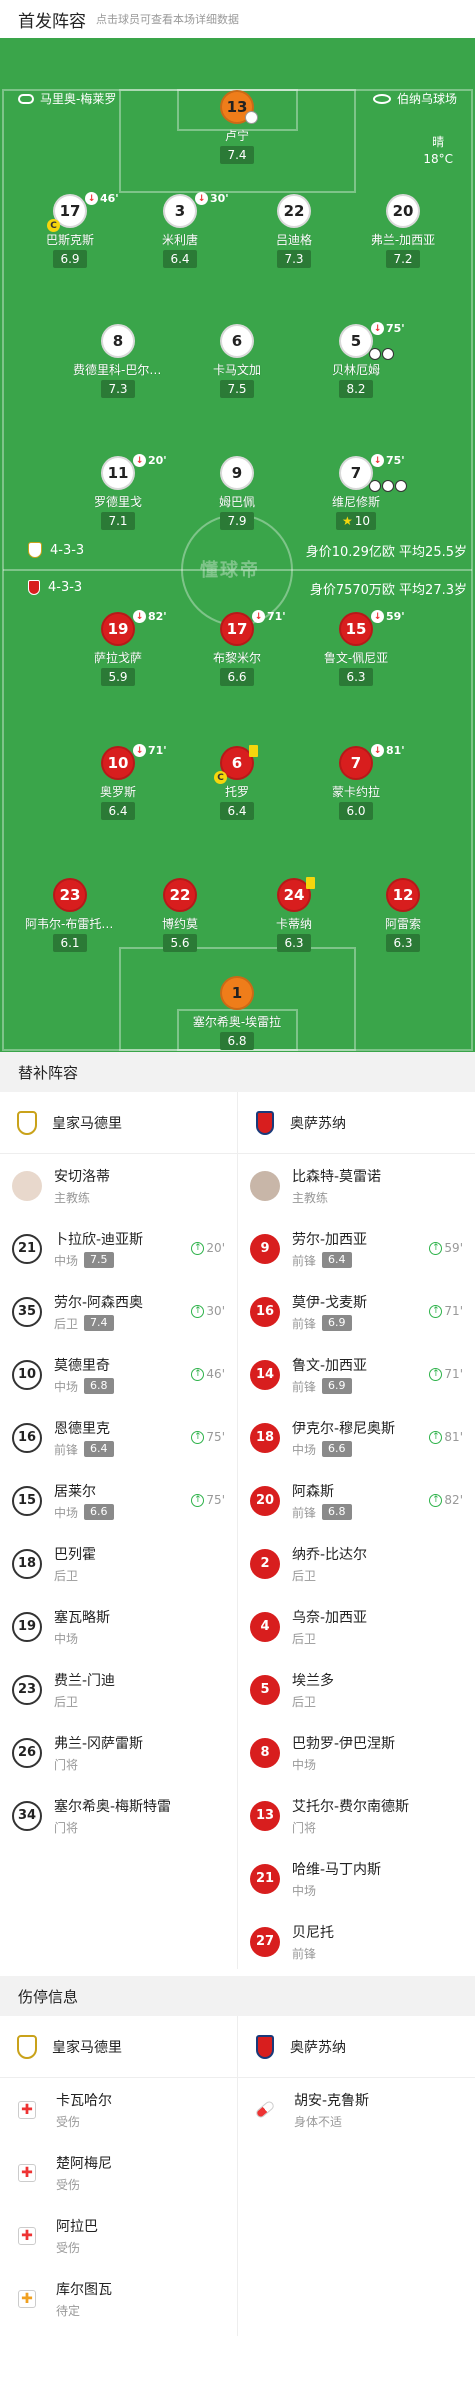 This screenshot has height=2382, width=475. I want to click on away-player-rb: 12 阿雷索 6.3, so click(403, 915).